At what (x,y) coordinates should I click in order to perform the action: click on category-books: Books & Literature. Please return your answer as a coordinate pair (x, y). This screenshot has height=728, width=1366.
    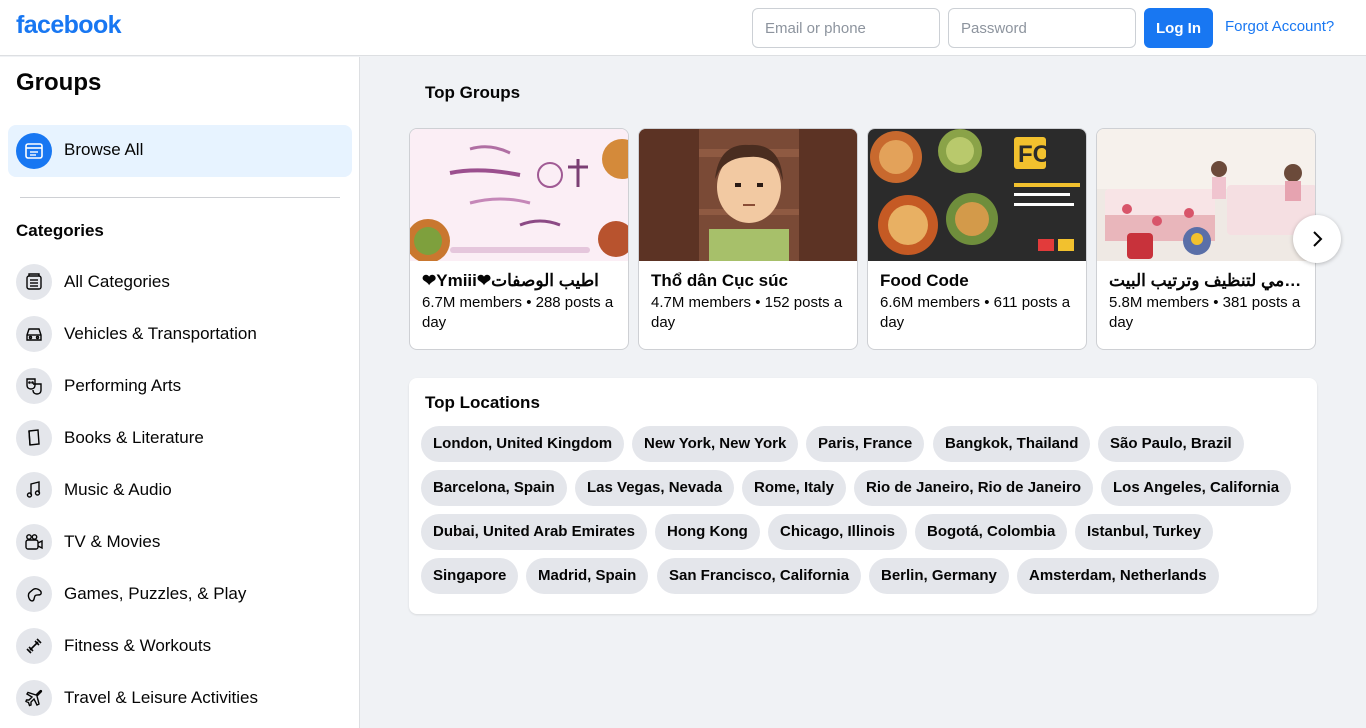
    Looking at the image, I should click on (180, 438).